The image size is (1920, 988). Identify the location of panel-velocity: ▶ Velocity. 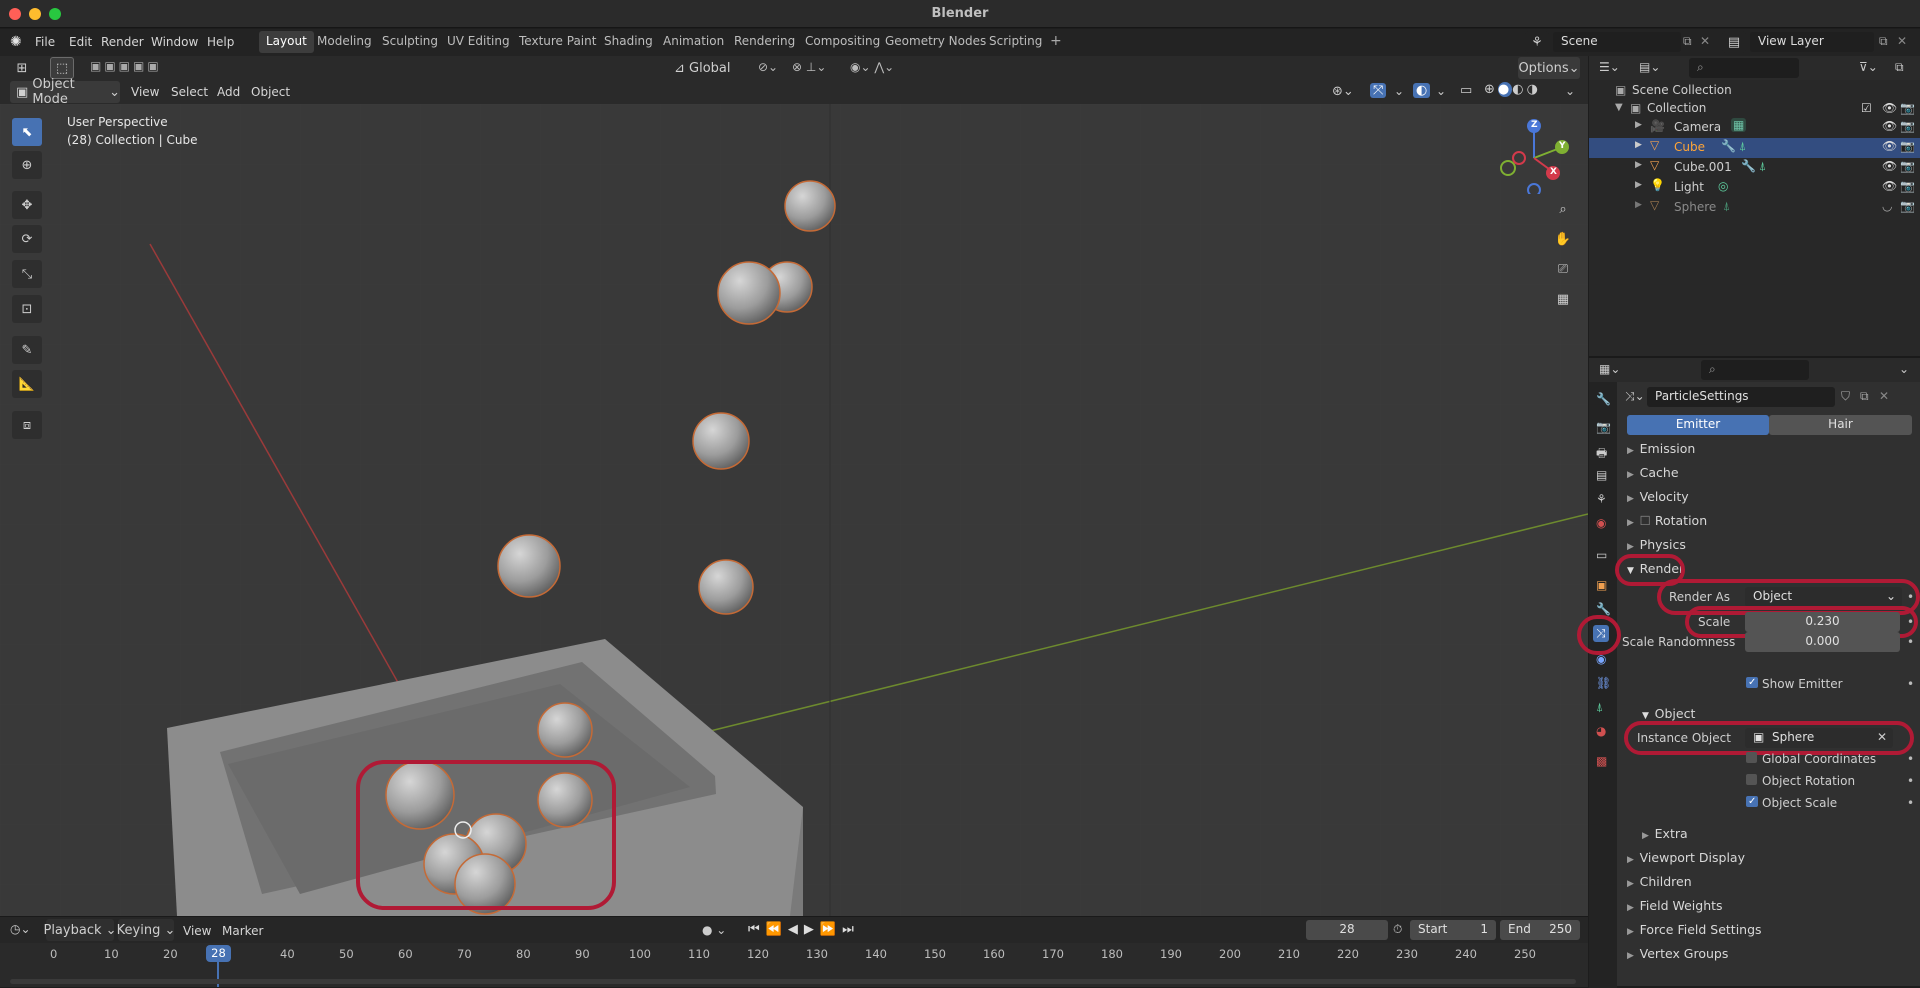
(1658, 496).